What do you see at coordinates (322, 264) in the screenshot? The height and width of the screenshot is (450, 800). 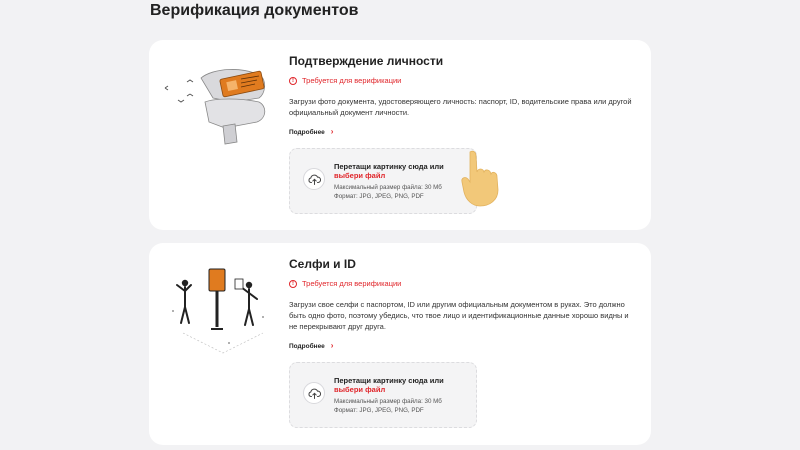 I see `card-title: Селфи и ID` at bounding box center [322, 264].